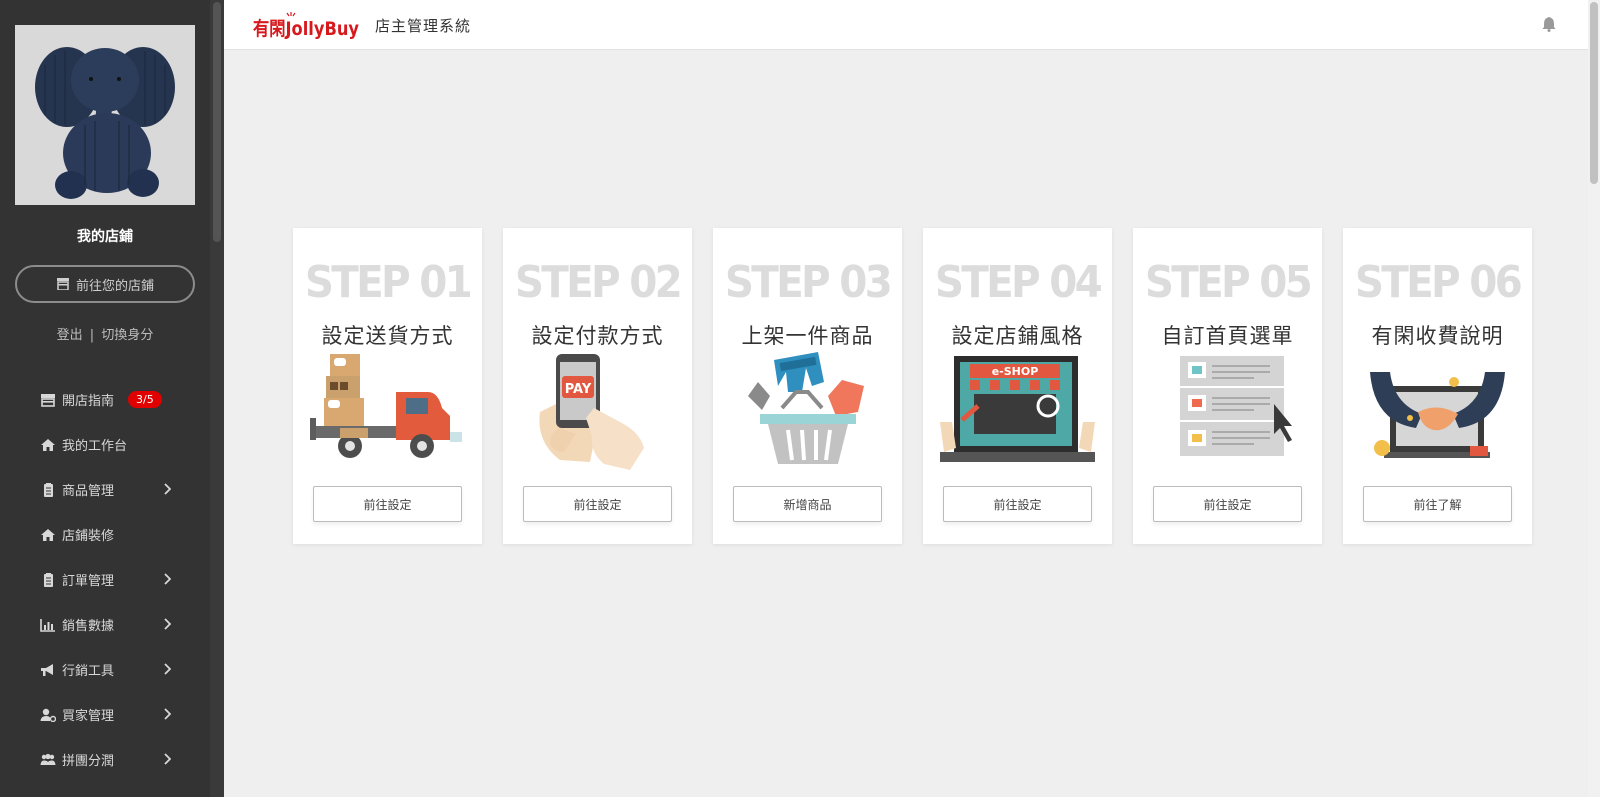 Image resolution: width=1600 pixels, height=797 pixels. I want to click on step-5-action-button: 前往設定, so click(1227, 504).